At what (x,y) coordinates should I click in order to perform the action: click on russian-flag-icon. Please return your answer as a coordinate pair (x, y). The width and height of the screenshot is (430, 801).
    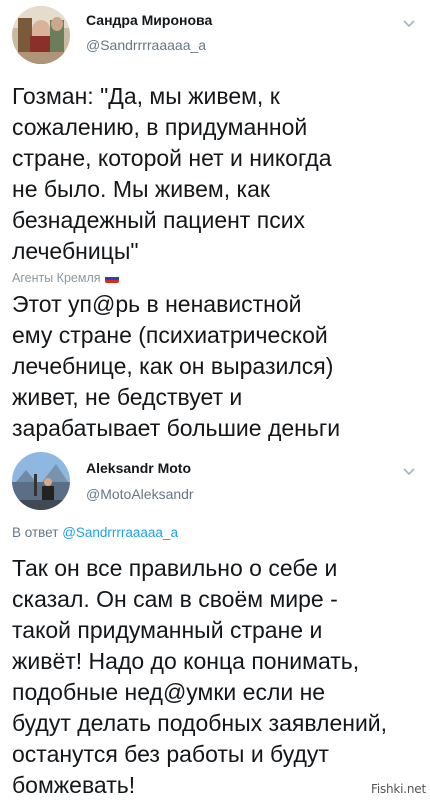
    Looking at the image, I should click on (111, 279).